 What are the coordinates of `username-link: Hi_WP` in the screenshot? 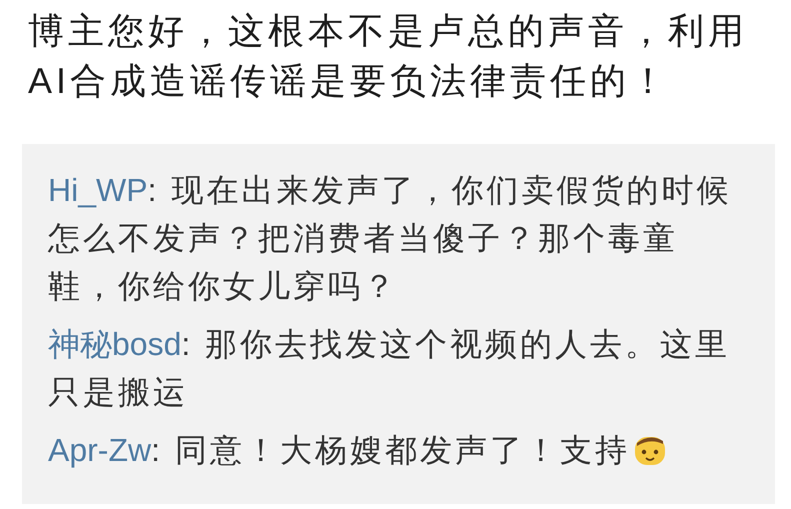 It's located at (98, 190).